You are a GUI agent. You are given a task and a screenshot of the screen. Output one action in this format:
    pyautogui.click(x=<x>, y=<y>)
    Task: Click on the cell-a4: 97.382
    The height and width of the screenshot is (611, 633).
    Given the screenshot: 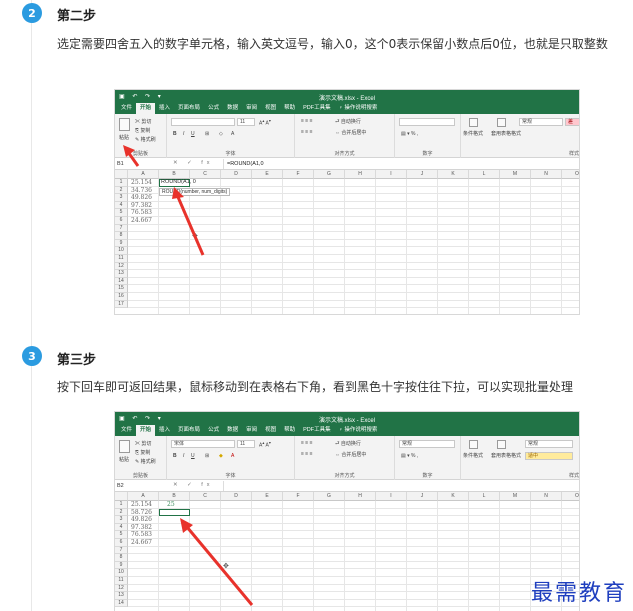 What is the action you would take?
    pyautogui.click(x=141, y=528)
    